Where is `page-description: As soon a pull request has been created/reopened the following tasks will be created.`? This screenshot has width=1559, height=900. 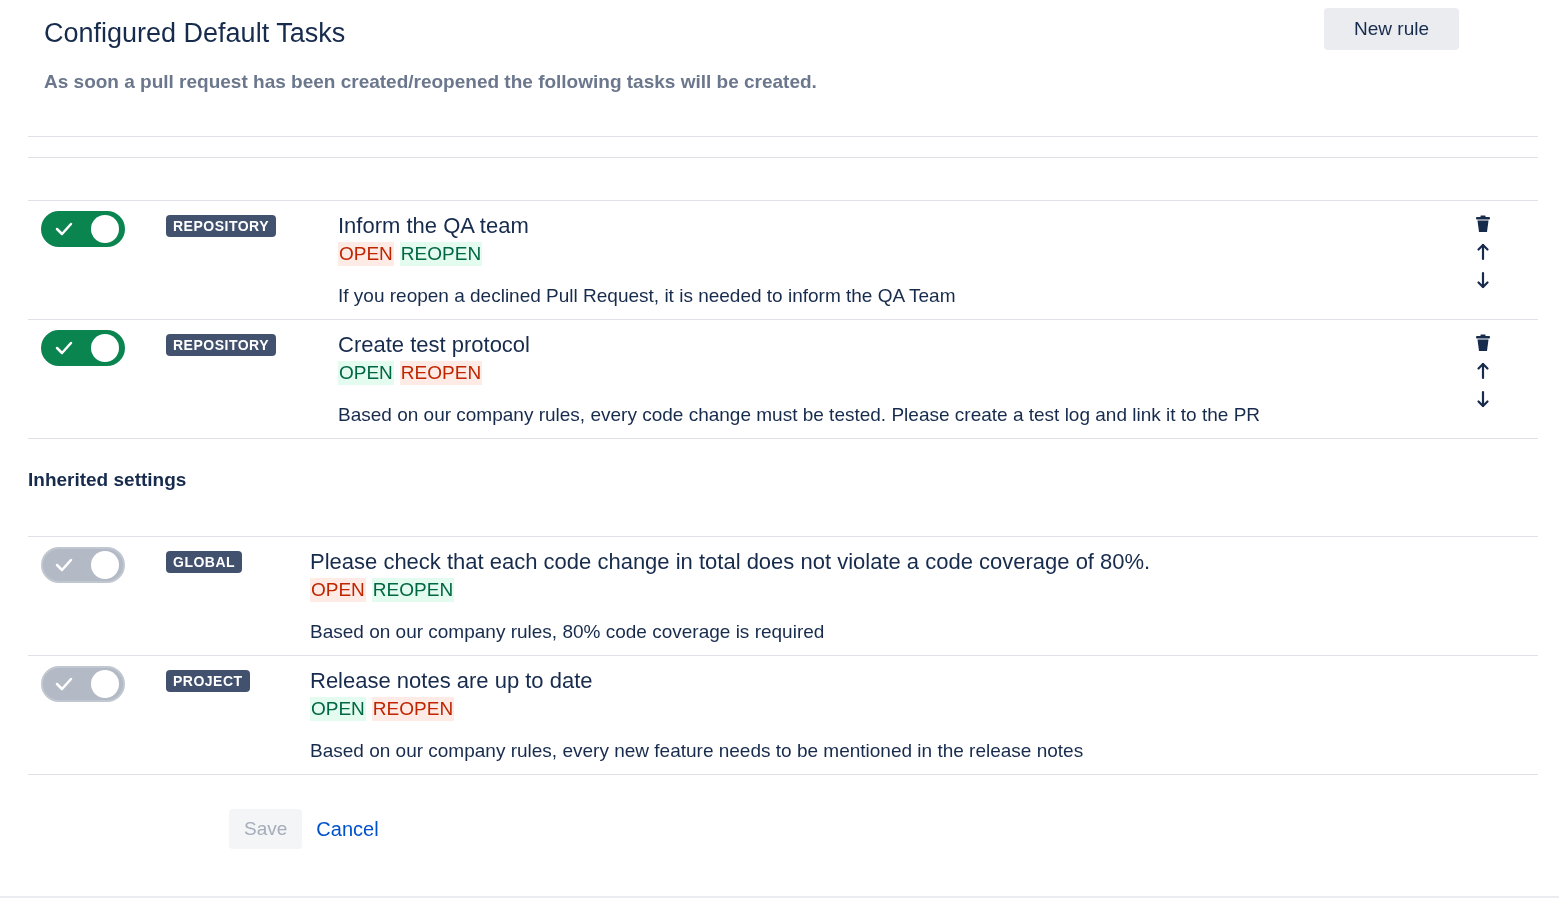 page-description: As soon a pull request has been created/reopened the following tasks will be created. is located at coordinates (431, 82).